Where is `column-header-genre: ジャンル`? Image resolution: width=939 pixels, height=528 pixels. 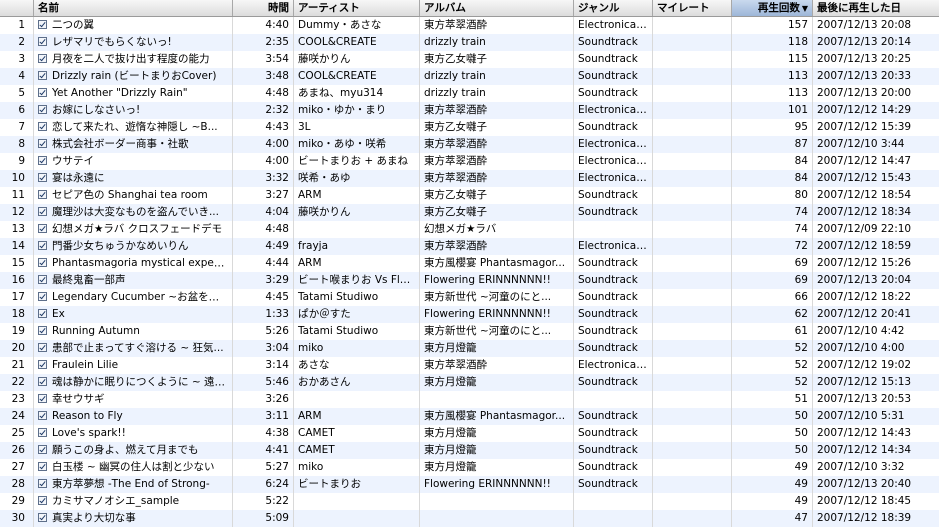 column-header-genre: ジャンル is located at coordinates (613, 8).